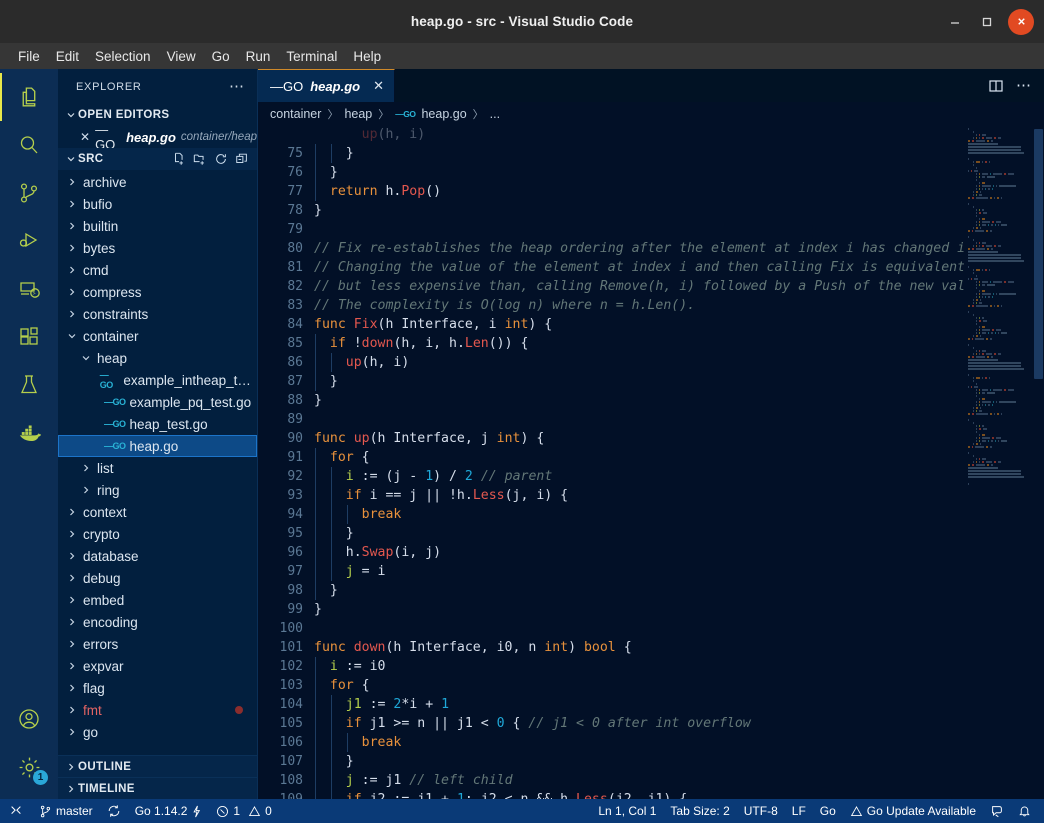 The width and height of the screenshot is (1044, 823). What do you see at coordinates (157, 204) in the screenshot?
I see `tree-item-bufio: bufio` at bounding box center [157, 204].